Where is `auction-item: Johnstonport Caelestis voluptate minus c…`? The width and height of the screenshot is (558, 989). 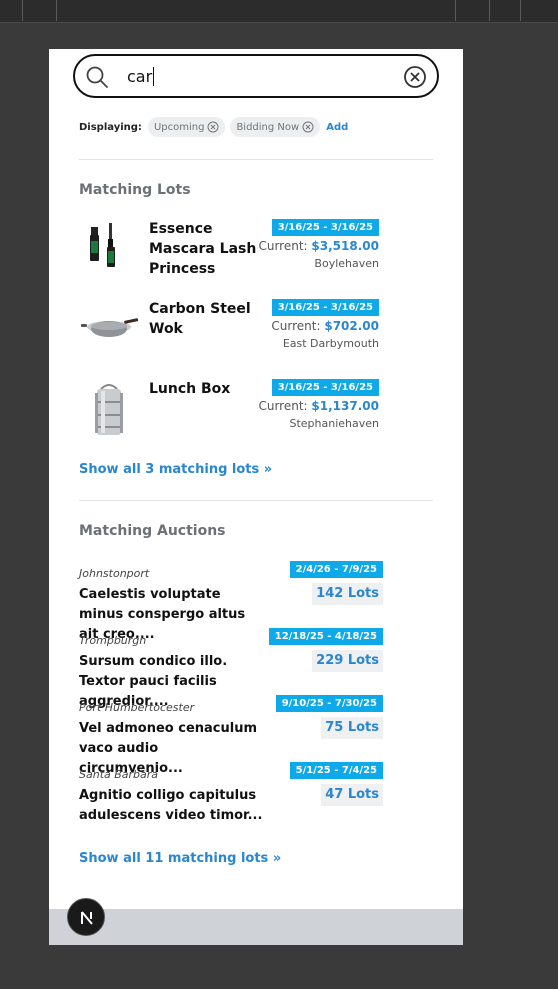 auction-item: Johnstonport Caelestis voluptate minus c… is located at coordinates (231, 601).